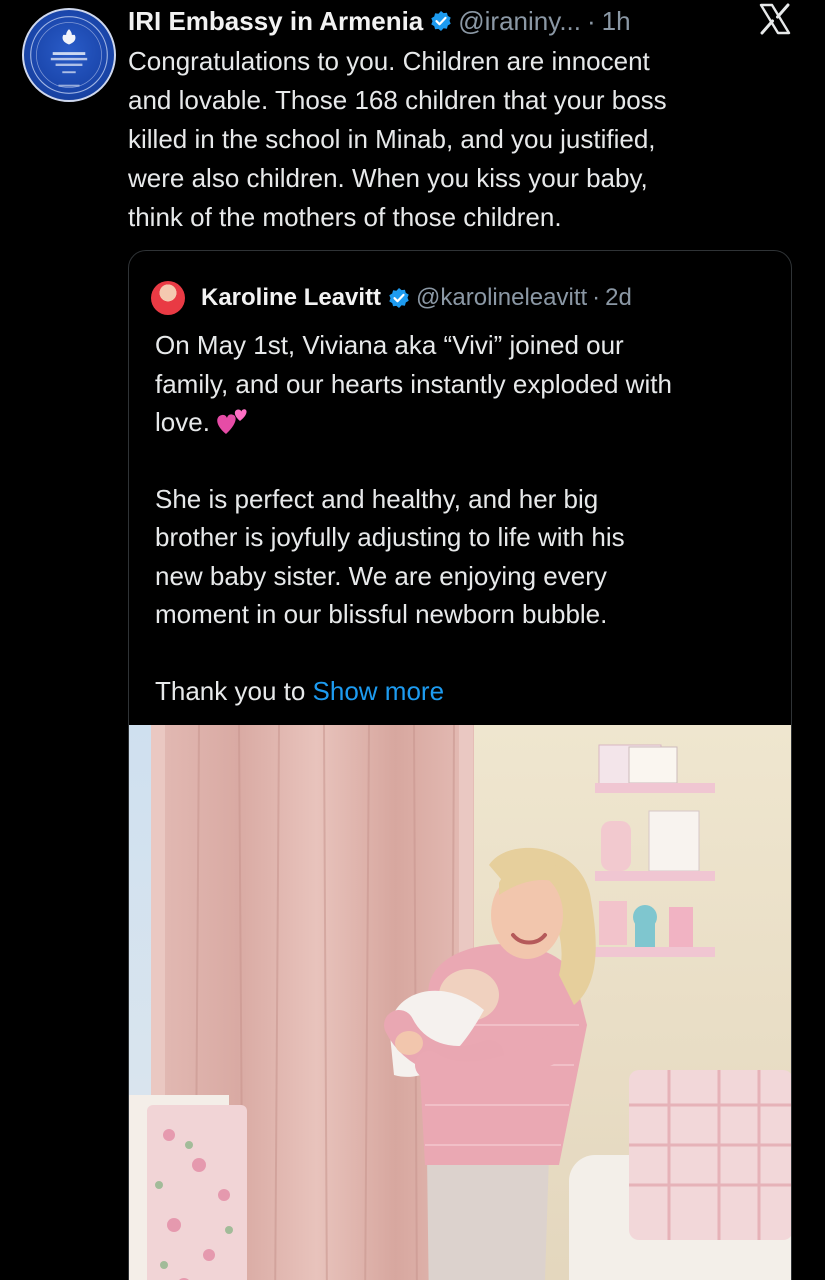 Image resolution: width=825 pixels, height=1280 pixels. I want to click on quote-avatar, so click(168, 298).